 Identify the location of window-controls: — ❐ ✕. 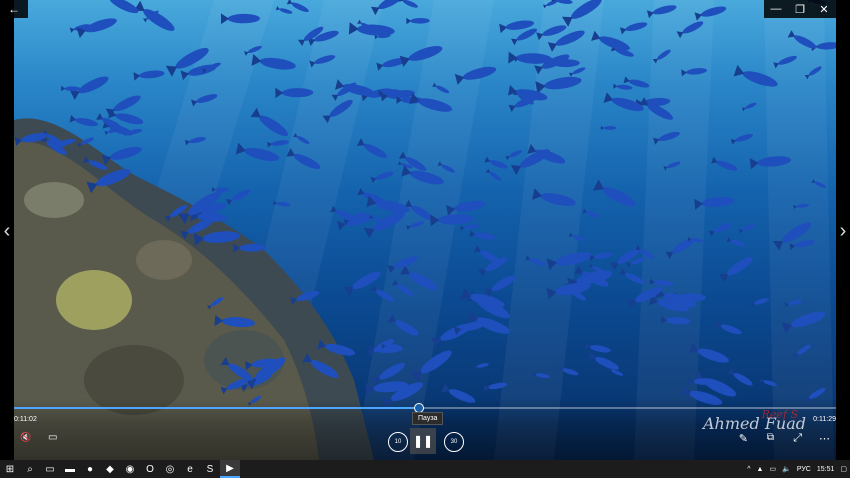
(800, 9).